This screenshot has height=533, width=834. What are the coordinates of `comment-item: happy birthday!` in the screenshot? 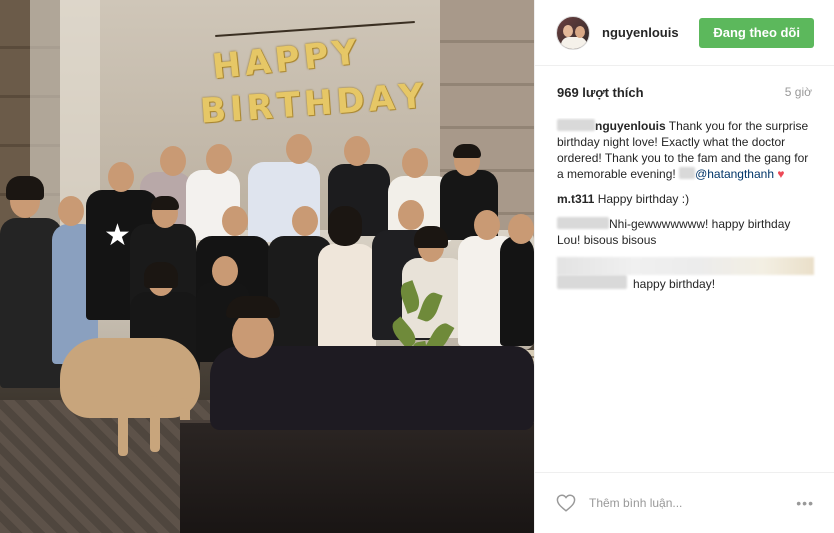 It's located at (685, 274).